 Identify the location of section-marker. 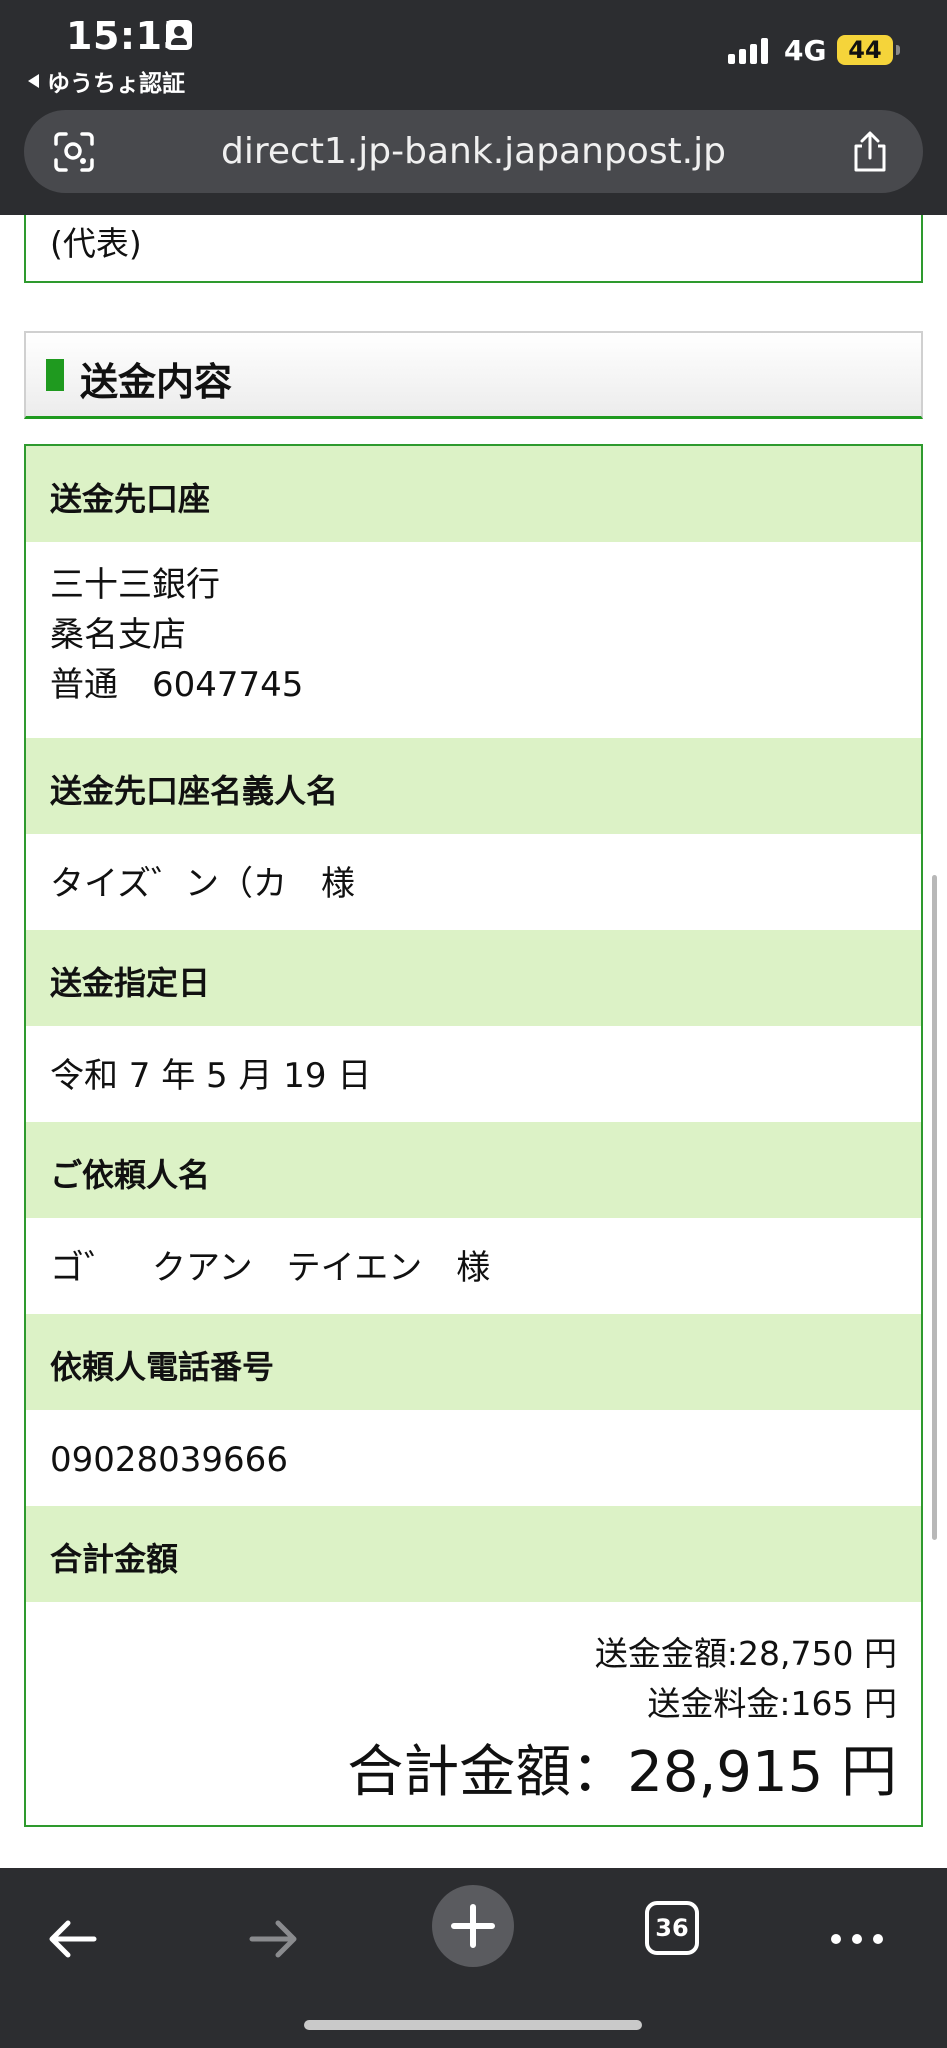
(55, 375).